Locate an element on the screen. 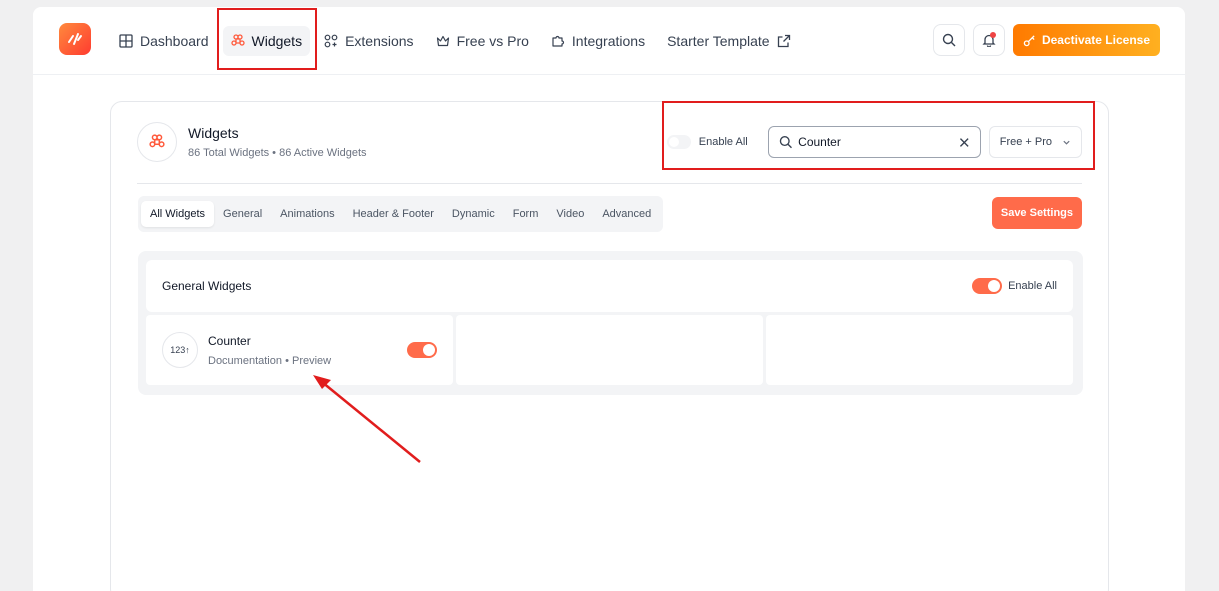  extensions-icon is located at coordinates (331, 41).